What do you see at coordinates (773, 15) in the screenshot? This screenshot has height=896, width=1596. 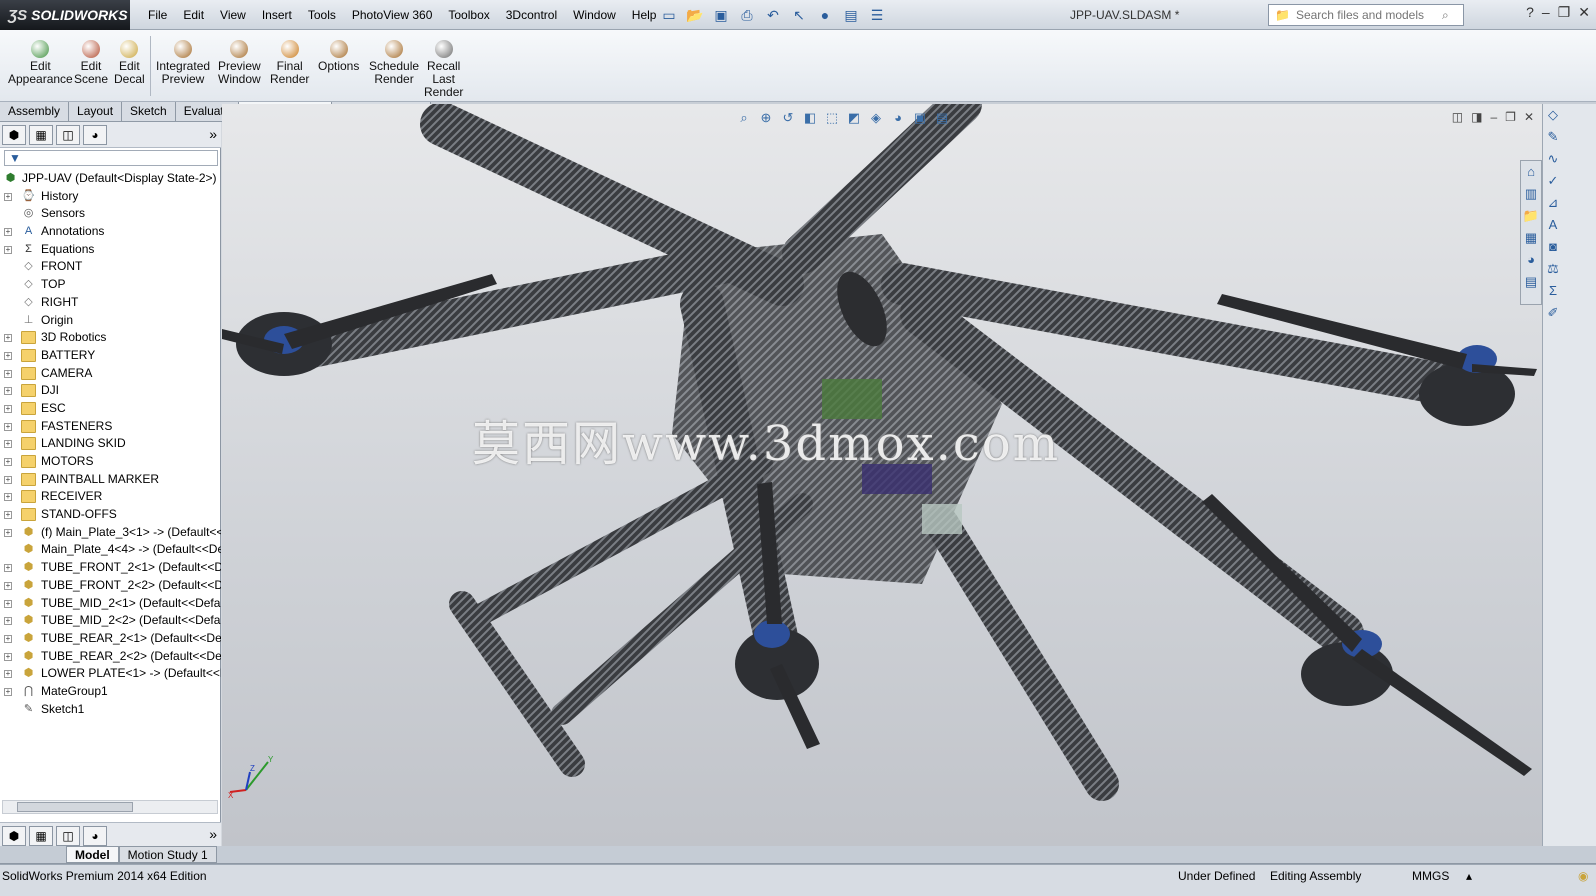 I see `undo-icon: ↶` at bounding box center [773, 15].